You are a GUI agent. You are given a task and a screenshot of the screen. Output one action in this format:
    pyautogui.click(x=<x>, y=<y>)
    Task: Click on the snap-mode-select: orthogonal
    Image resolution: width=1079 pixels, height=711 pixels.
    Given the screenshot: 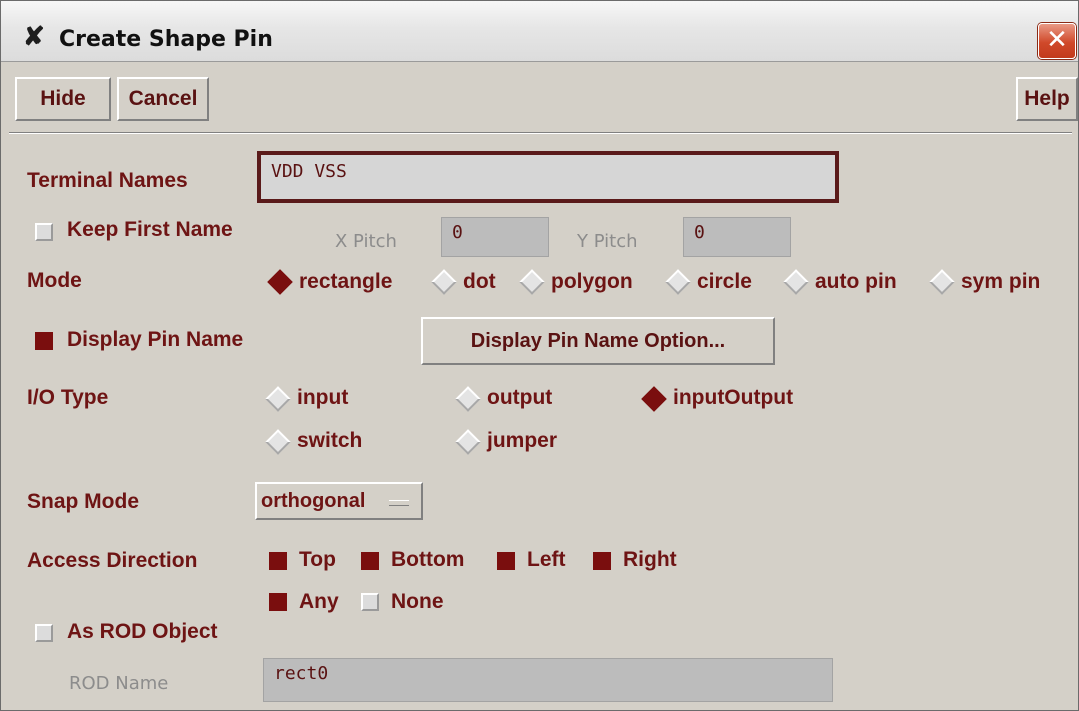 What is the action you would take?
    pyautogui.click(x=339, y=501)
    